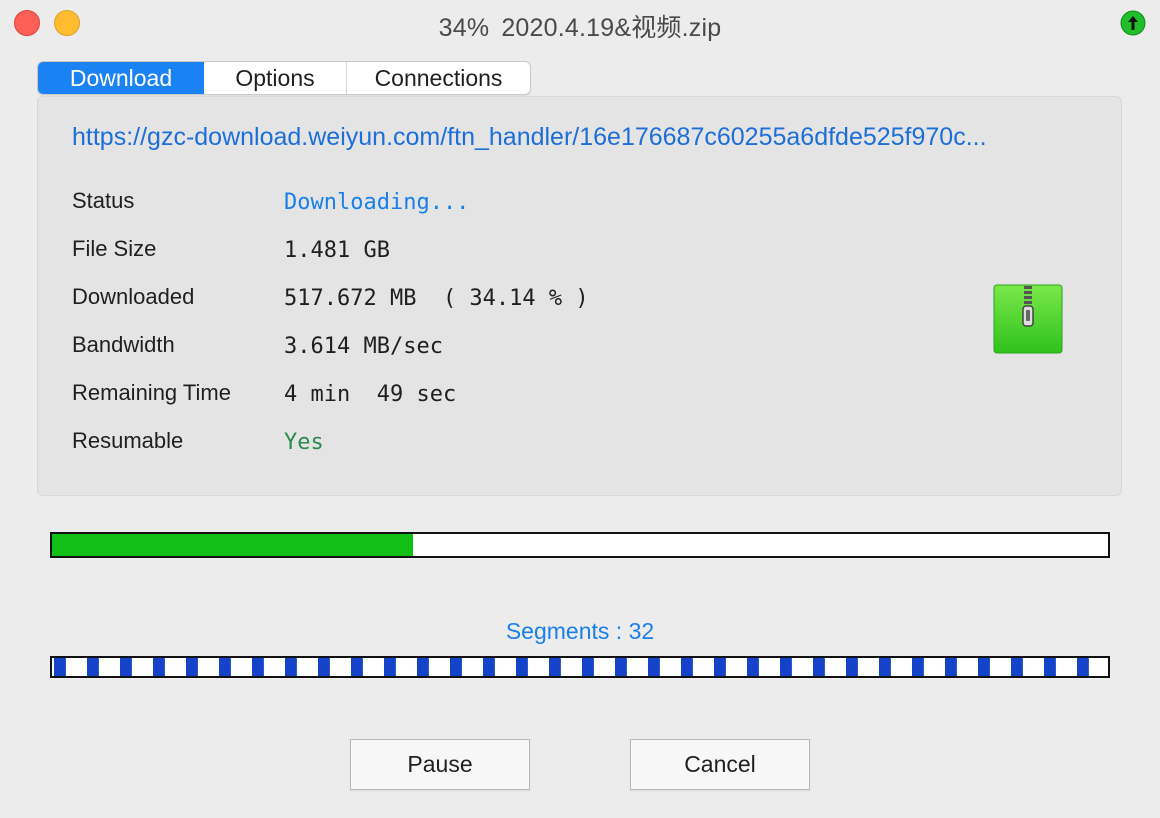  Describe the element at coordinates (133, 296) in the screenshot. I see `downloaded-label: Downloaded` at that location.